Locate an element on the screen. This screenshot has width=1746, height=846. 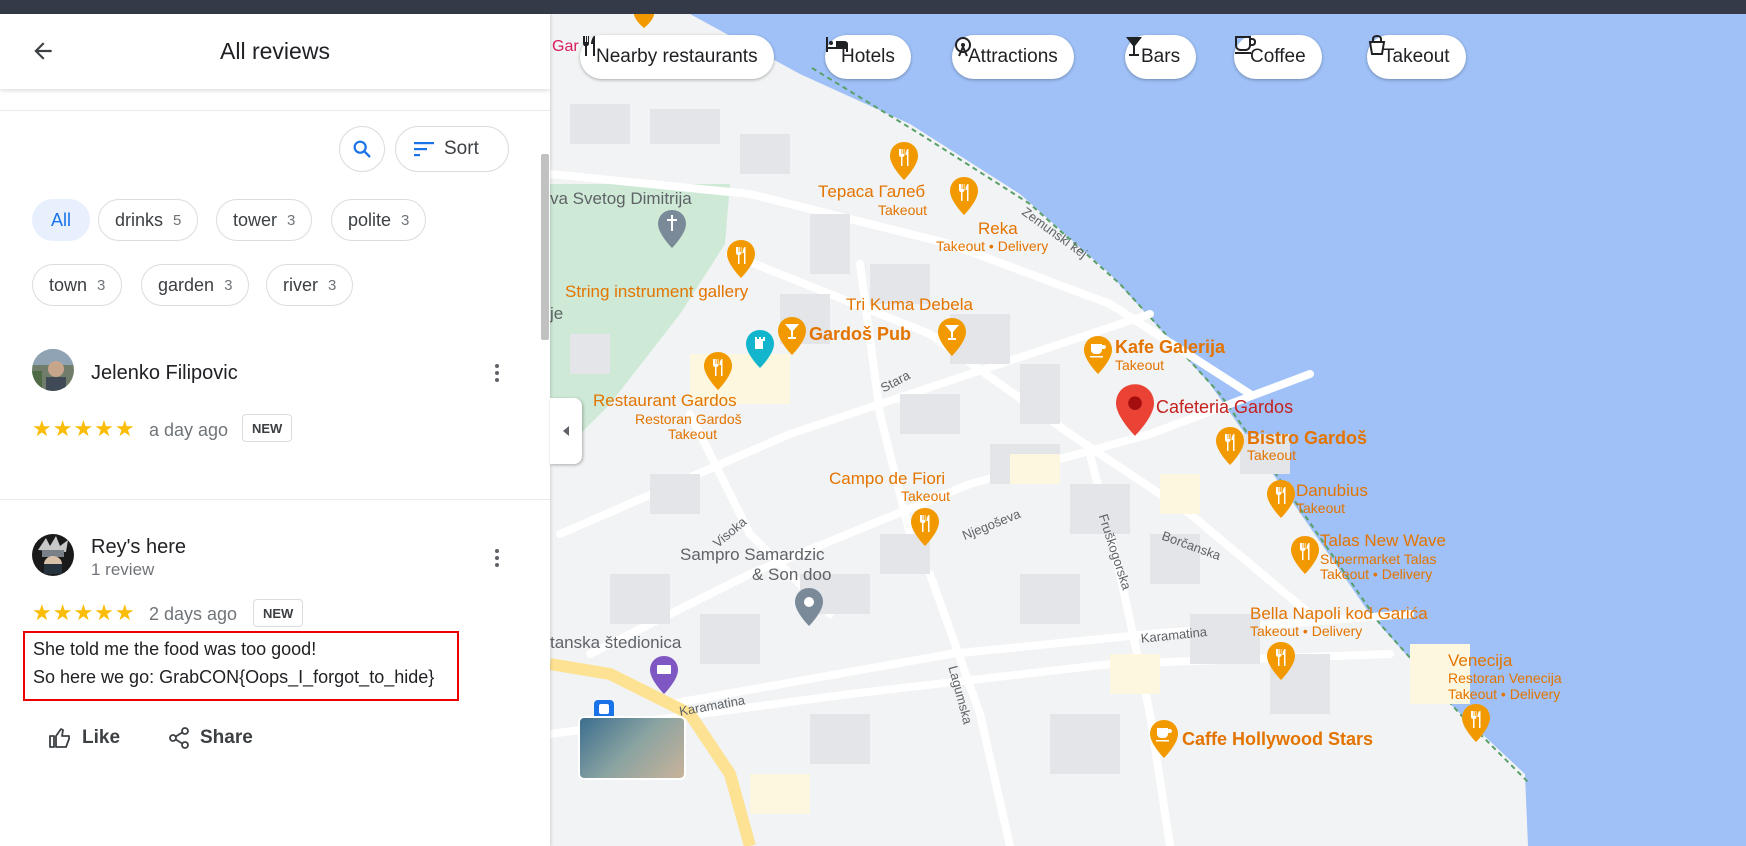
category-label: Nearby restaurants is located at coordinates (677, 56).